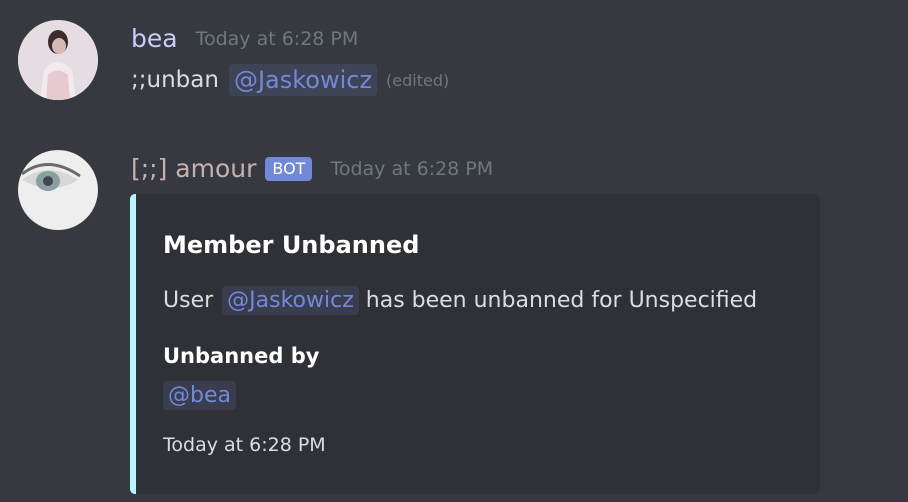 This screenshot has width=908, height=502. I want to click on embed-field-value: @bea, so click(199, 395).